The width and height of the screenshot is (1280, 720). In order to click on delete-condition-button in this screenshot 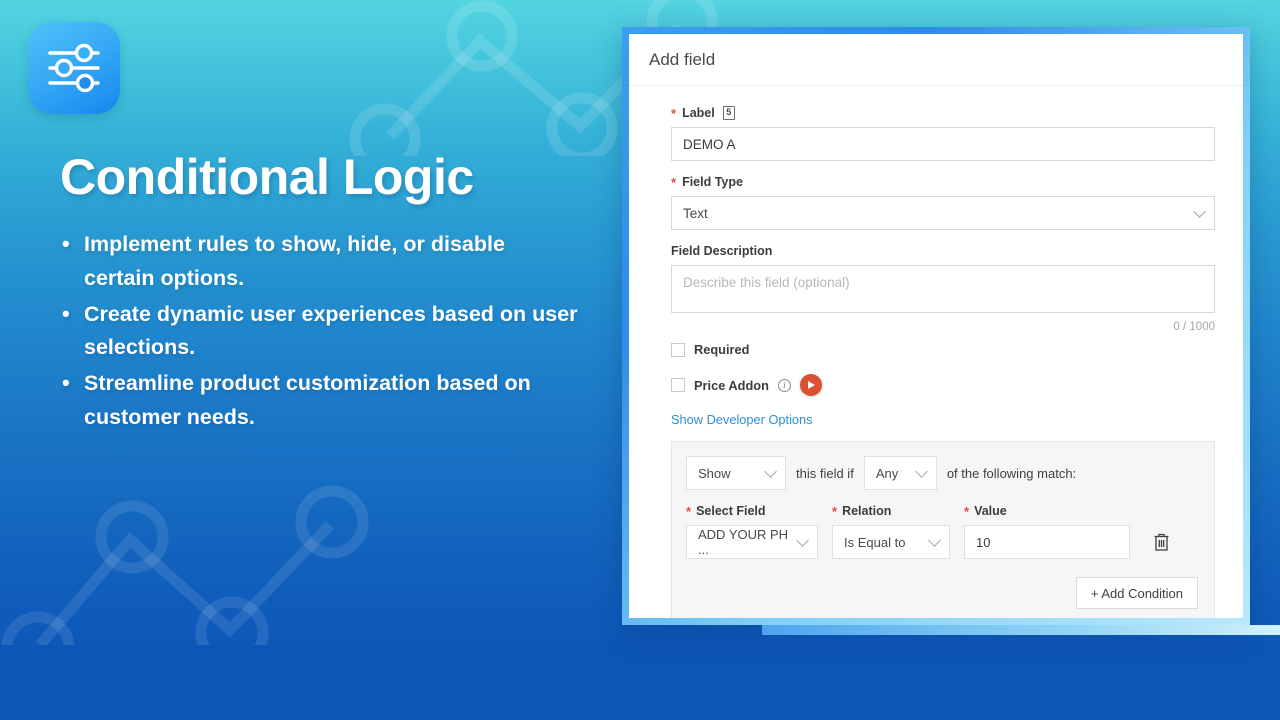, I will do `click(1161, 542)`.